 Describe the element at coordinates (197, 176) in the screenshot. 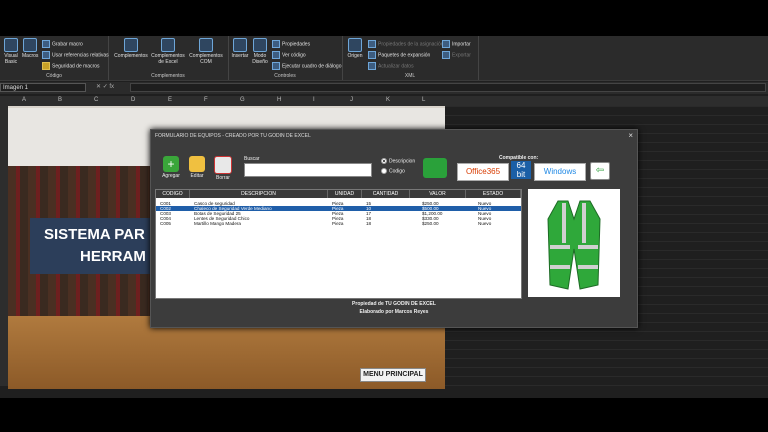

I see `editar-label: Editar` at that location.